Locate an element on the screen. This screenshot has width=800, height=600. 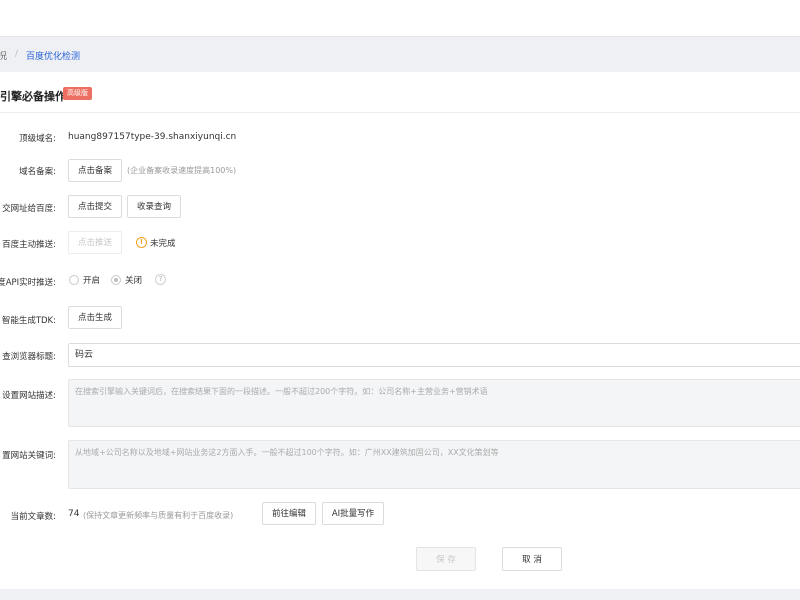
push-status: 未完成 is located at coordinates (163, 244).